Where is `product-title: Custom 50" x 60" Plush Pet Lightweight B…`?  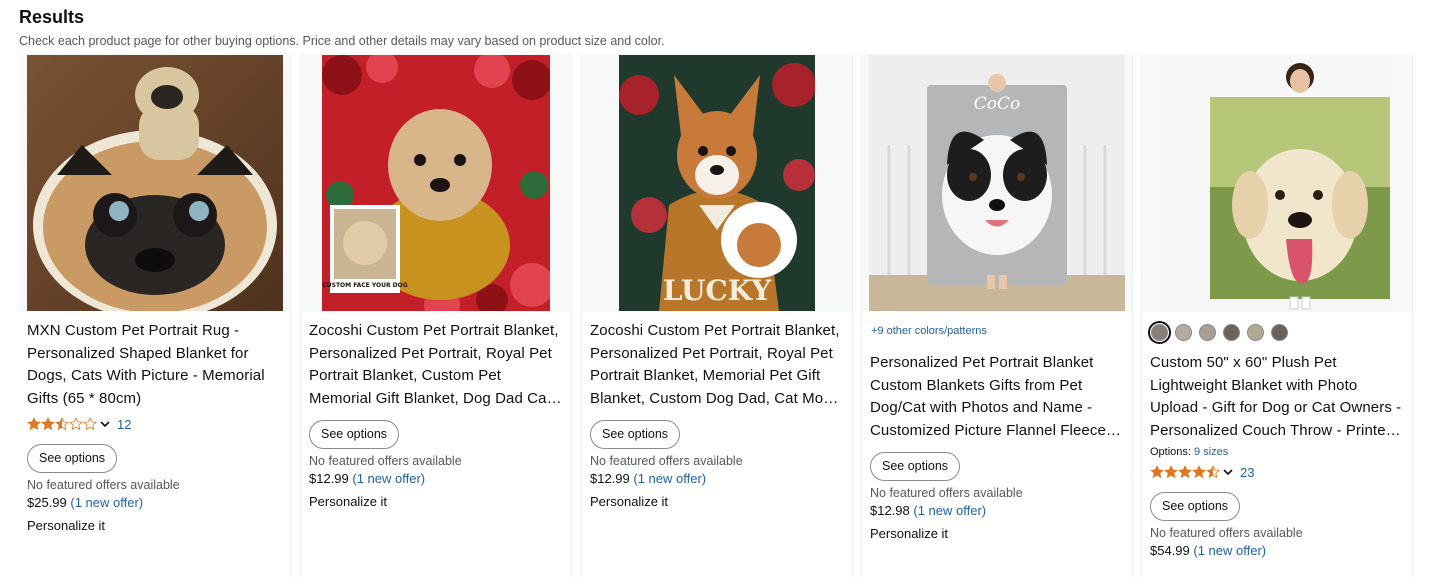 product-title: Custom 50" x 60" Plush Pet Lightweight B… is located at coordinates (1277, 397).